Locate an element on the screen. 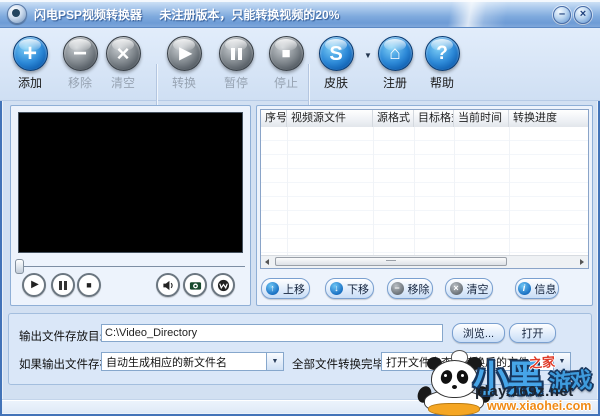  unregistered-notice: 未注册版本，只能转换视频的20% is located at coordinates (249, 15).